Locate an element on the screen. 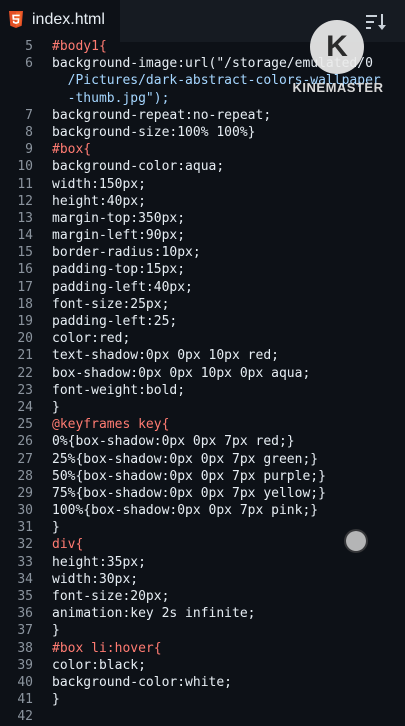  file-tab: index.html is located at coordinates (60, 21).